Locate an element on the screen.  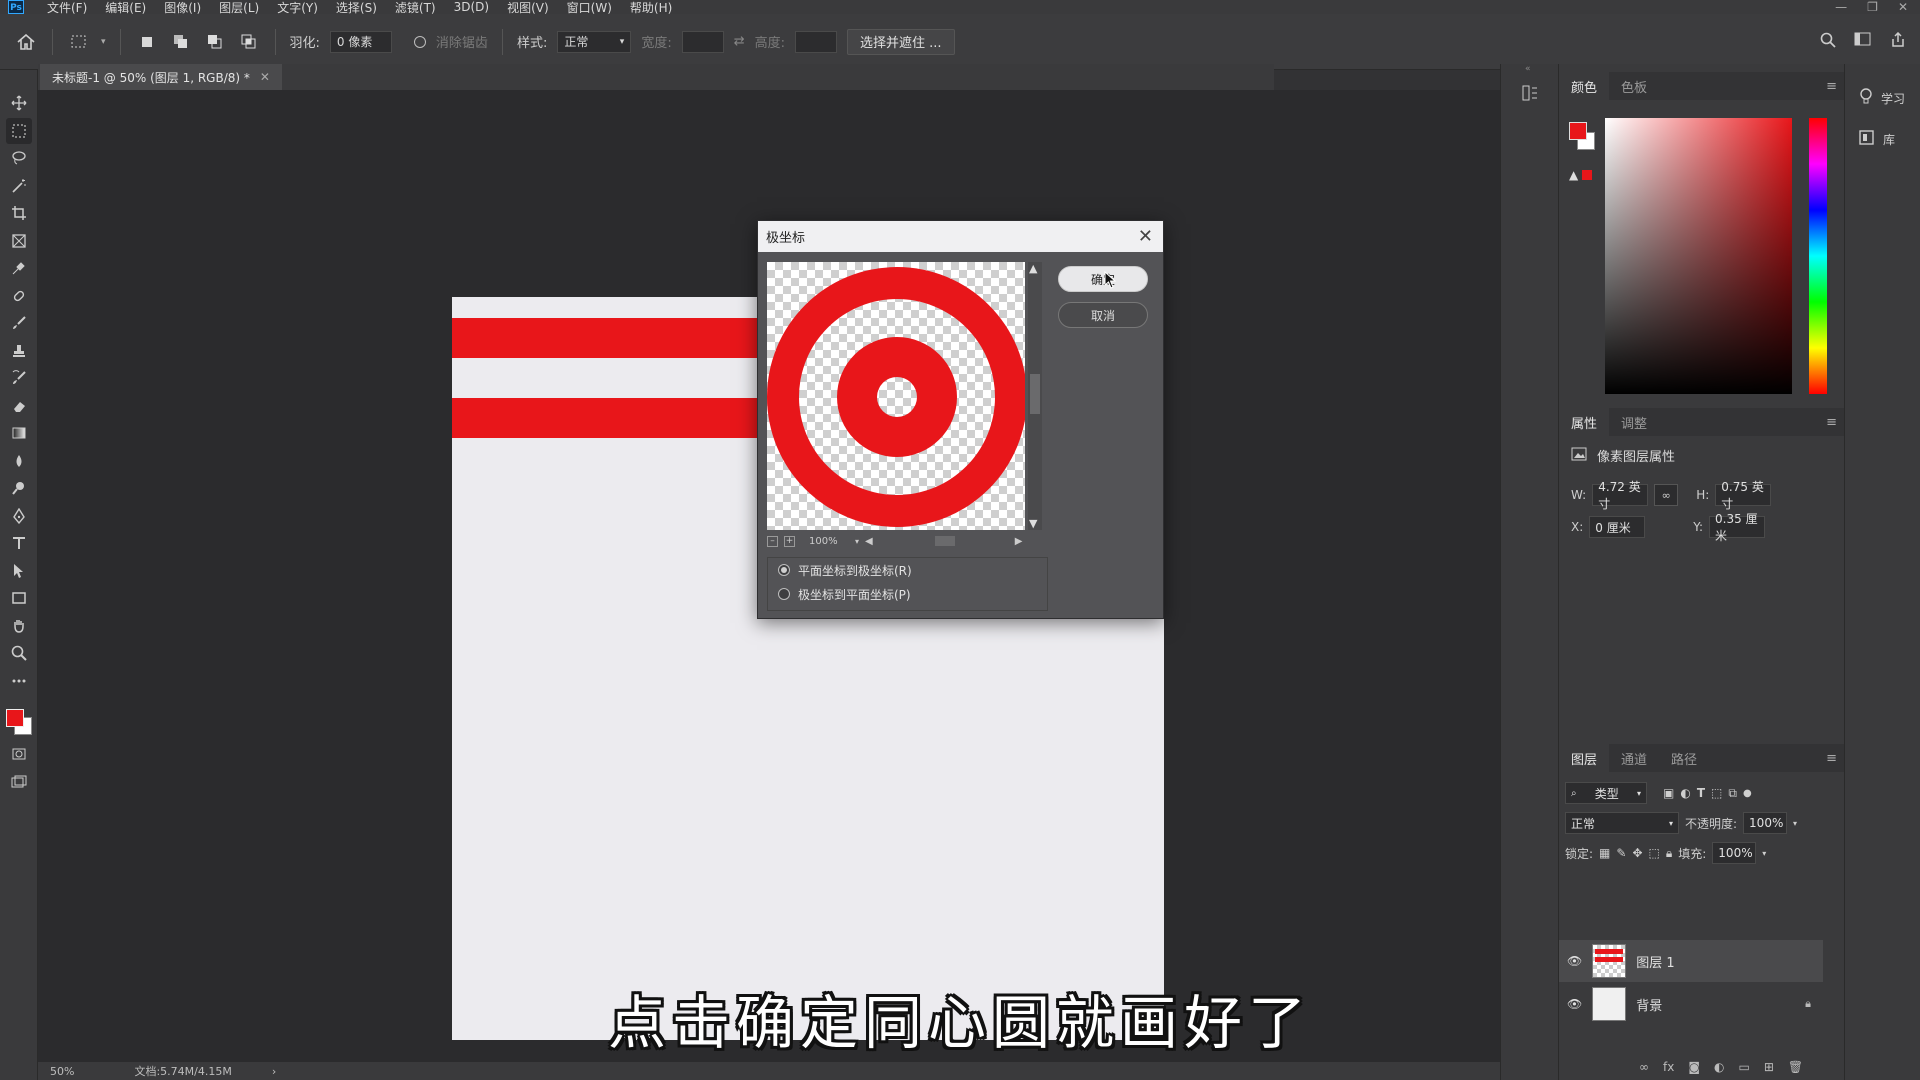
scroll-down-icon: ▼ is located at coordinates (1033, 523).